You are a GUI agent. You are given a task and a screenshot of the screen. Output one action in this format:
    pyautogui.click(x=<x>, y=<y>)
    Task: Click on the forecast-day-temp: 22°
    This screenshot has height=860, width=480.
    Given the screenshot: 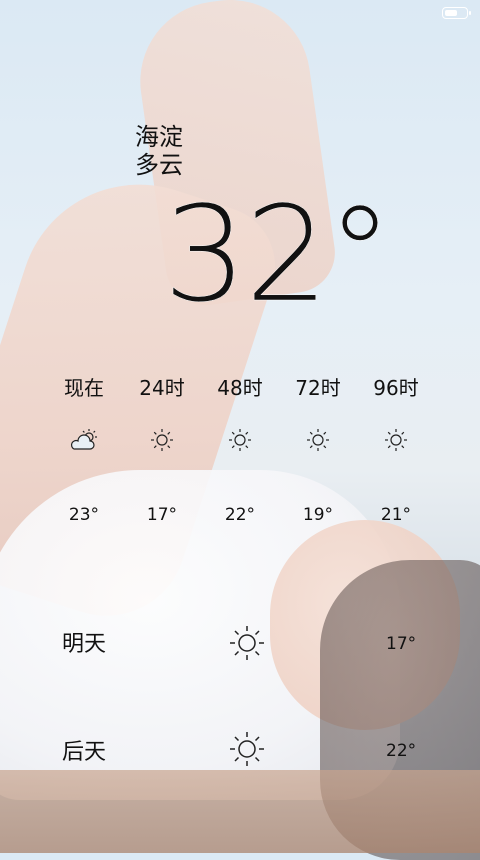 What is the action you would take?
    pyautogui.click(x=401, y=751)
    